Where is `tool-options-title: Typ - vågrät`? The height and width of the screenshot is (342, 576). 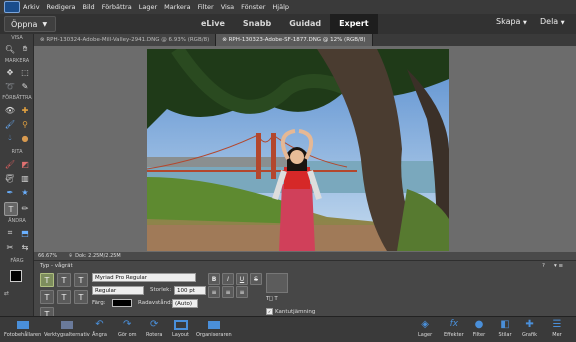
tool-options-title: Typ - vågrät is located at coordinates (56, 266).